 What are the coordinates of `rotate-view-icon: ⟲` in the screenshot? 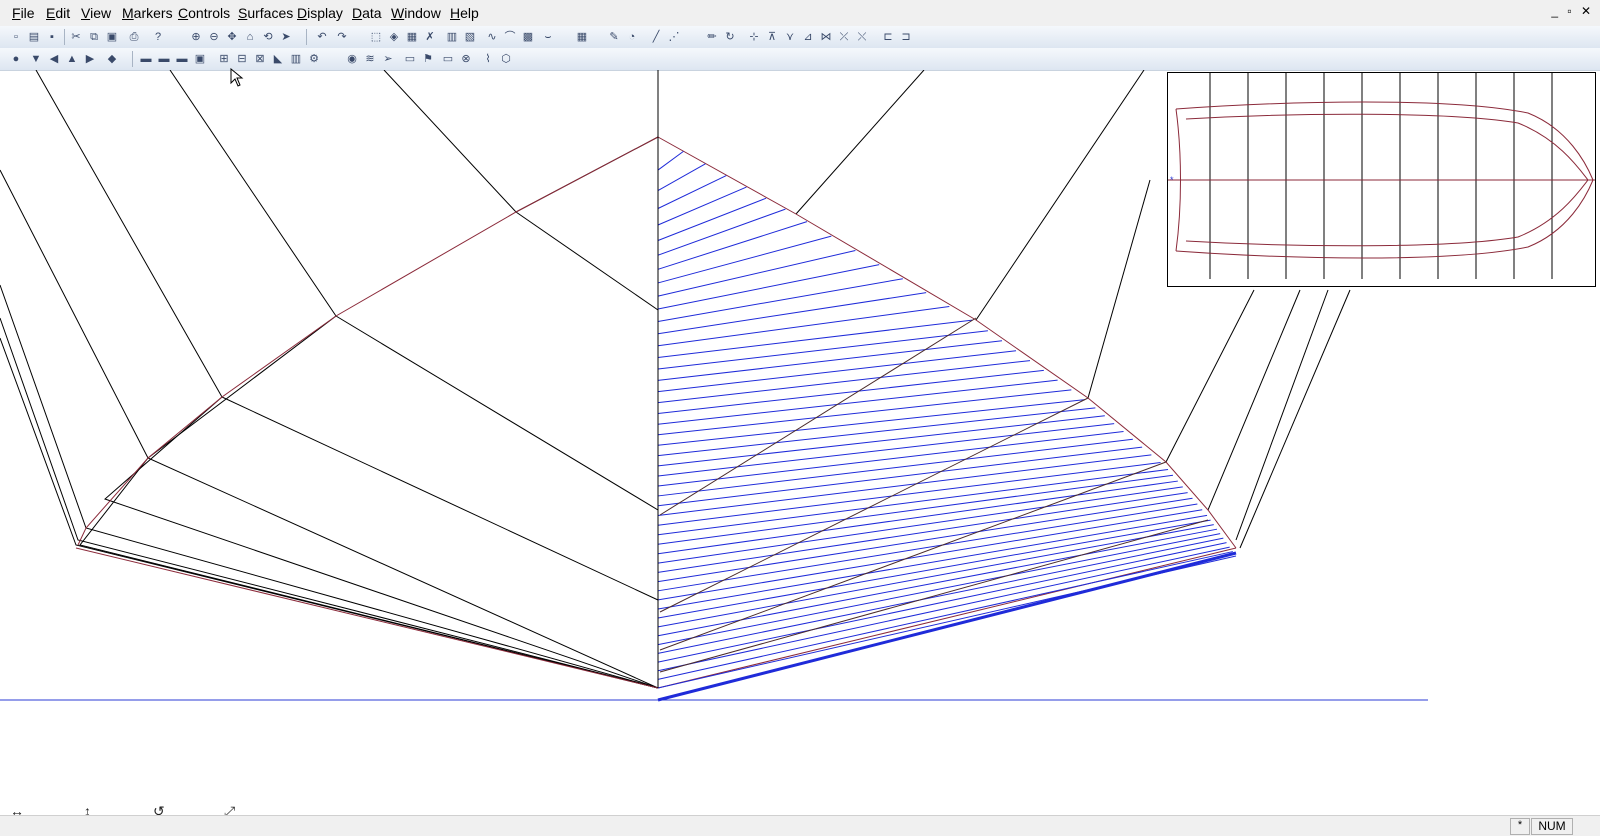 It's located at (268, 37).